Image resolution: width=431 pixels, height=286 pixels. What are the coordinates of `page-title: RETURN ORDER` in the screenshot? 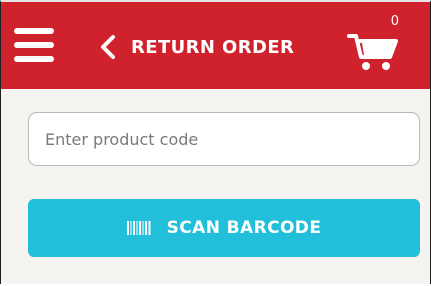 It's located at (213, 47).